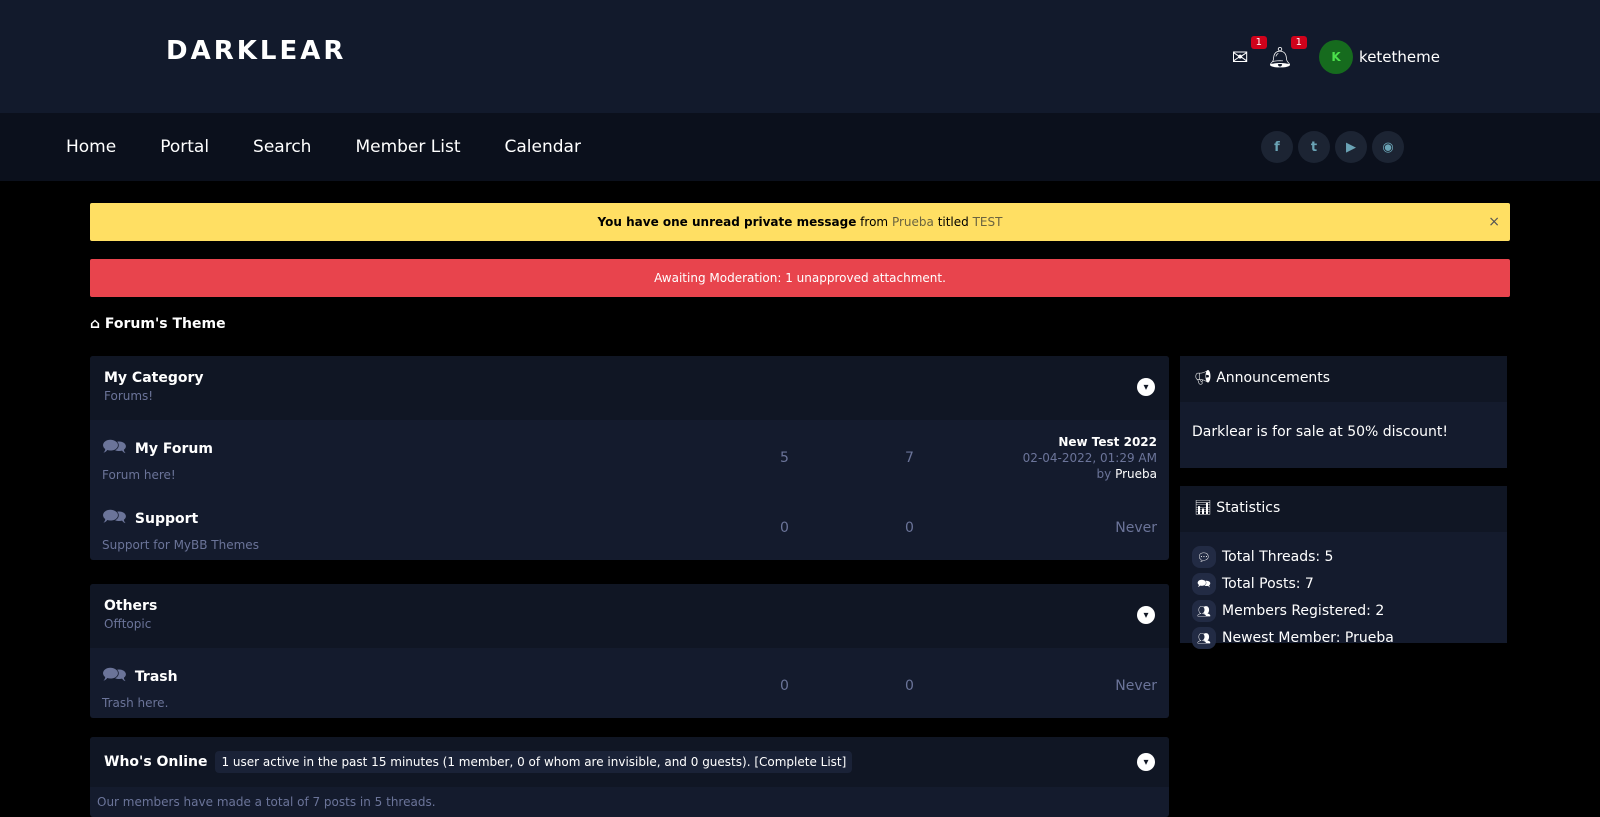  What do you see at coordinates (1107, 442) in the screenshot?
I see `last-post-title: New Test 2022` at bounding box center [1107, 442].